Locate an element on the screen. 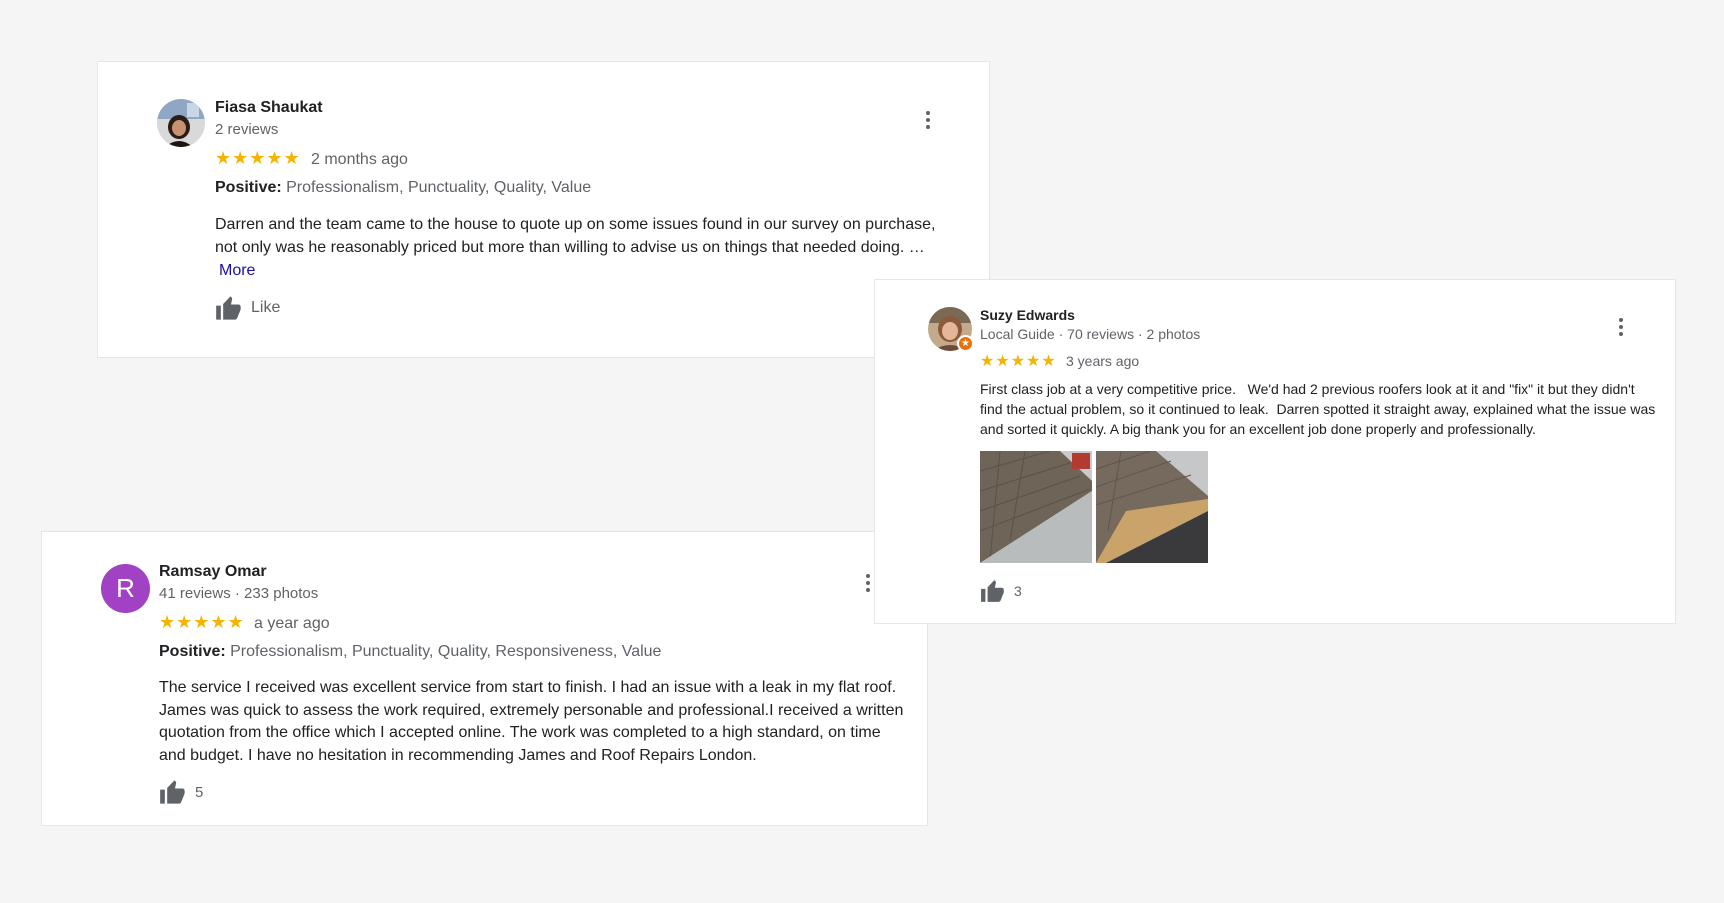 The image size is (1724, 903). reviewer-name: Suzy Edwards is located at coordinates (1027, 315).